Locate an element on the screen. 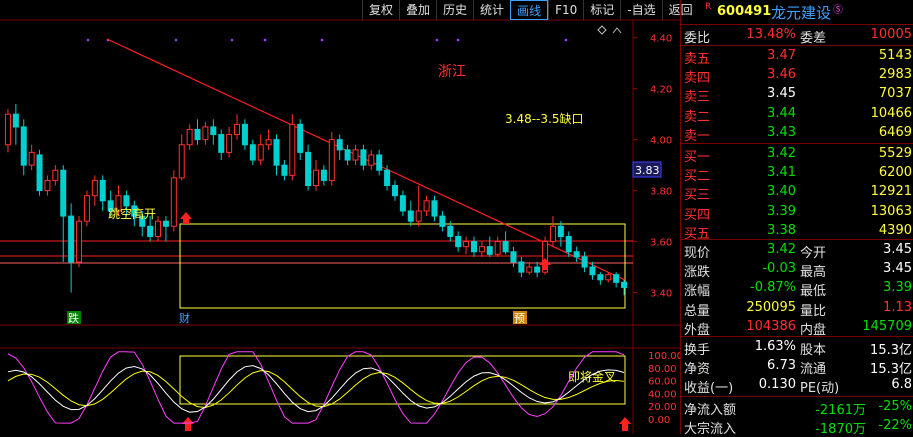  marker-finance: 财 is located at coordinates (184, 318).